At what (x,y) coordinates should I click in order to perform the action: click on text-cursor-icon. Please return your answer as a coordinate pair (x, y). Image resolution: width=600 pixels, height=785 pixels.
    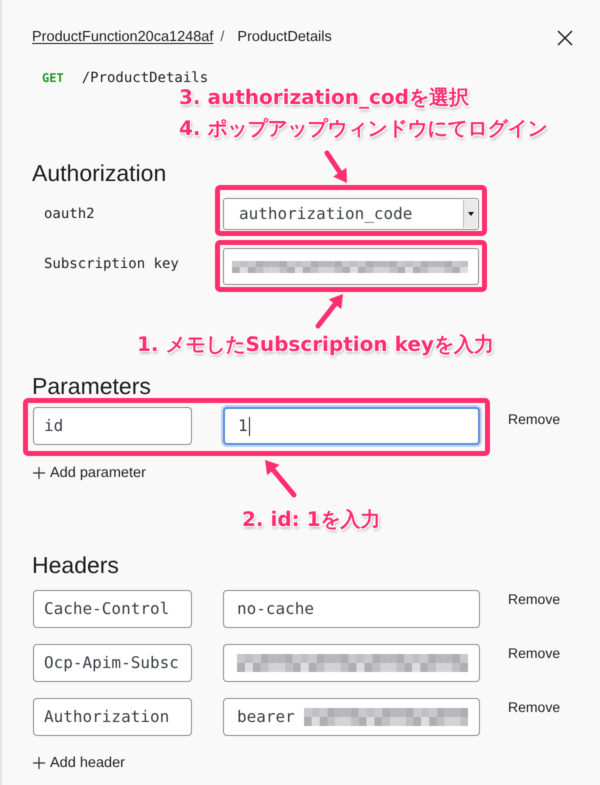
    Looking at the image, I should click on (249, 426).